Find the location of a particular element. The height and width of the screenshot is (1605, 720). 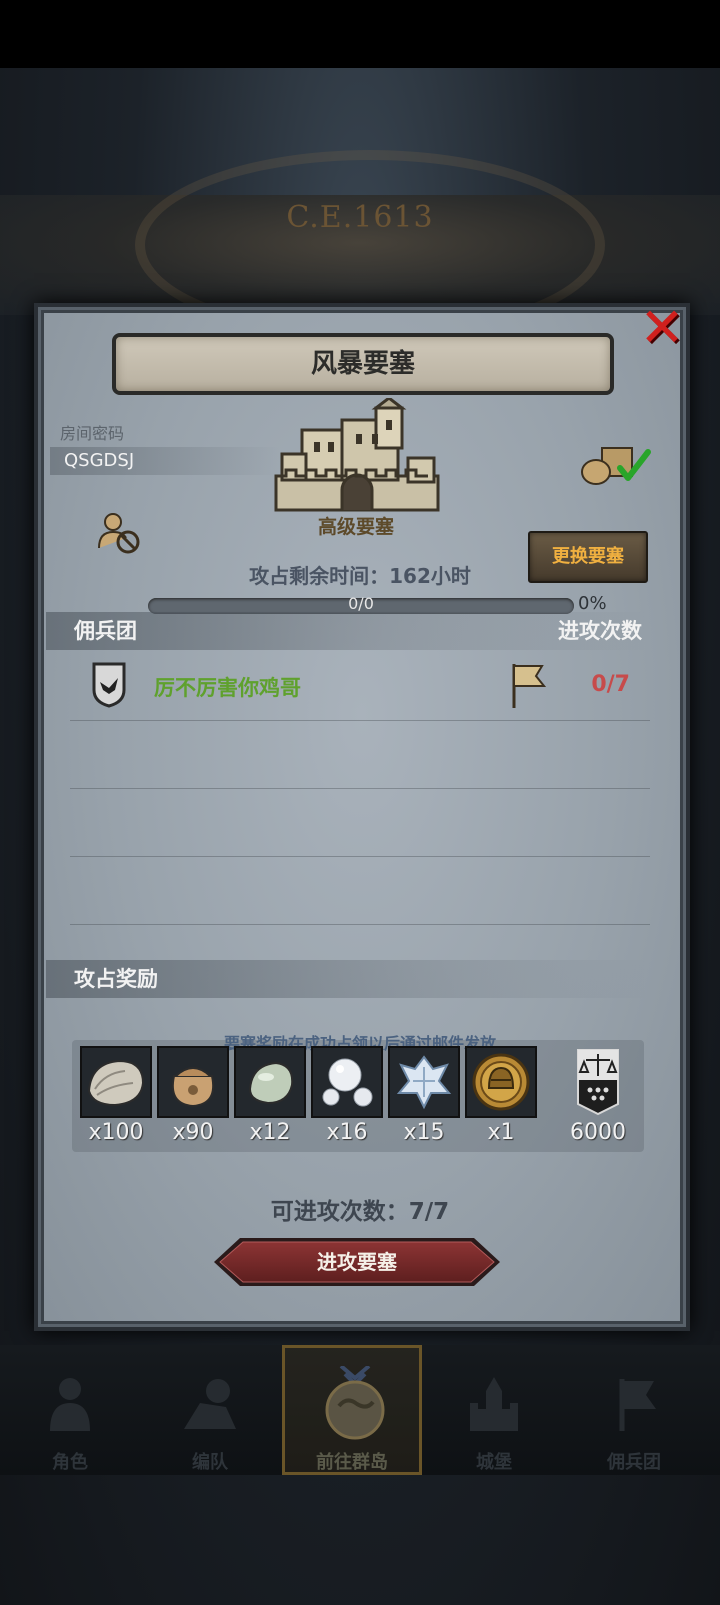

formation-icon is located at coordinates (210, 1404).